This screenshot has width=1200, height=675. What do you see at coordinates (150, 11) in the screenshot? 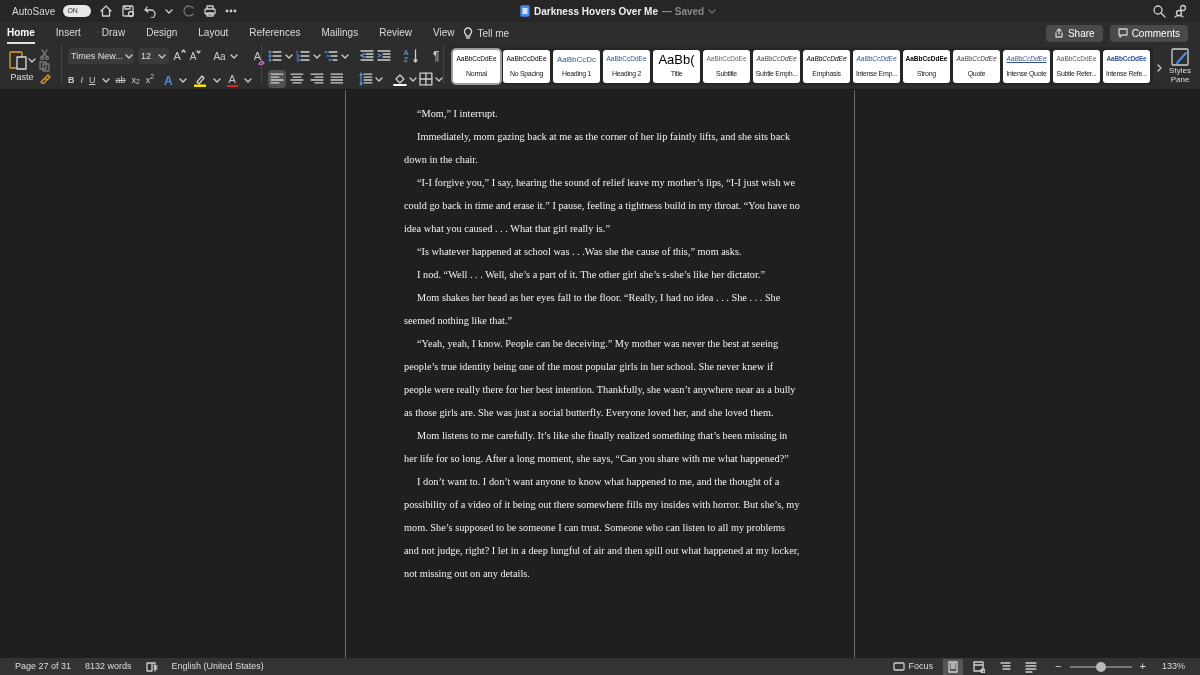
I see `undo-icon` at bounding box center [150, 11].